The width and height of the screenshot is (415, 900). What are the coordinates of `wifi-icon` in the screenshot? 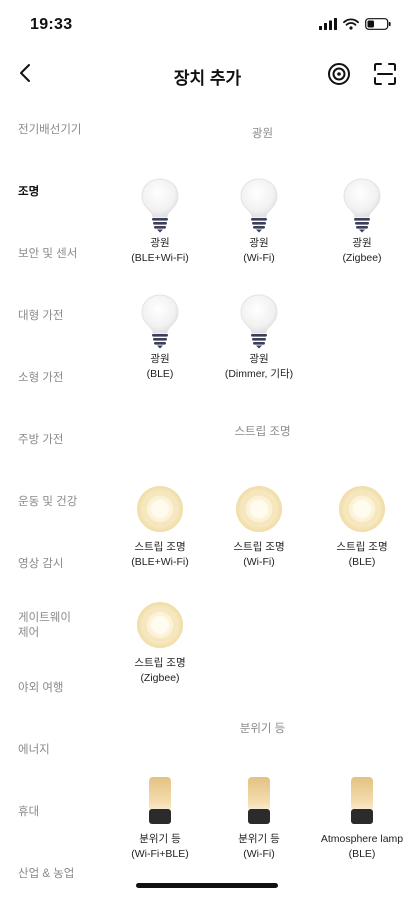 It's located at (351, 24).